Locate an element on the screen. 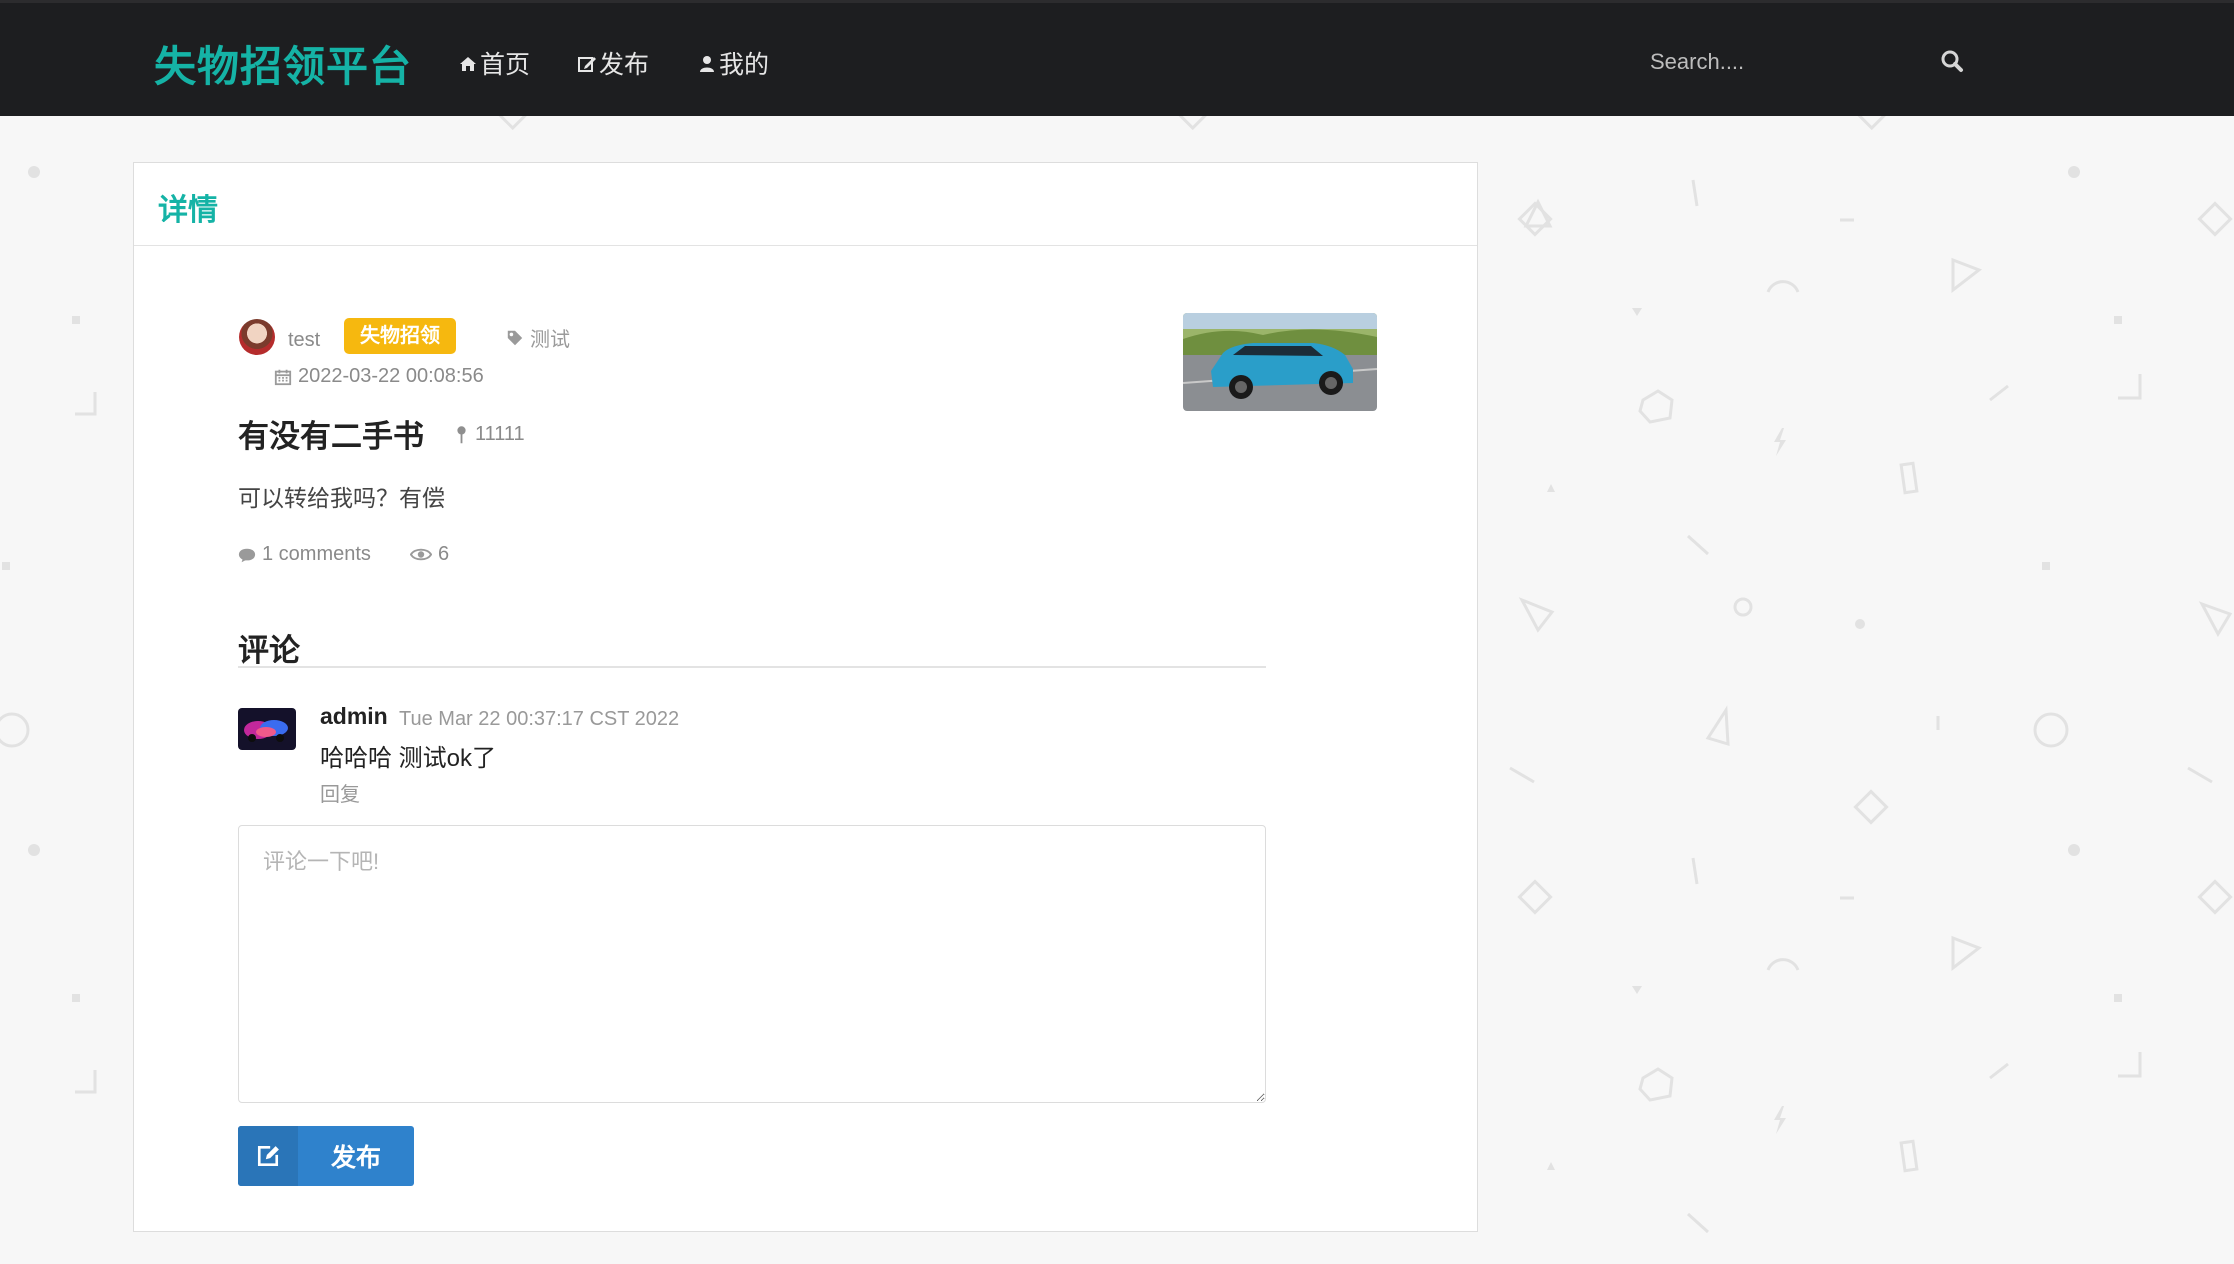 This screenshot has height=1264, width=2234. nav-item-home-label: 首页 is located at coordinates (505, 65).